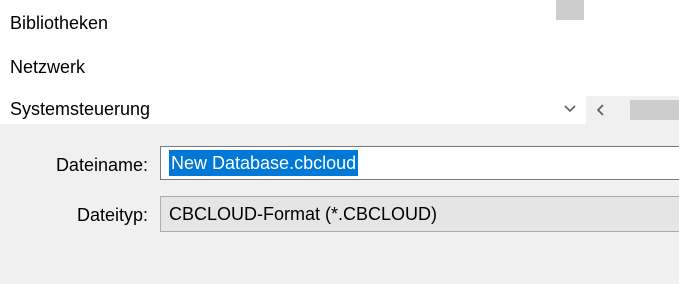 The width and height of the screenshot is (679, 284). Describe the element at coordinates (59, 23) in the screenshot. I see `nav-item-bibliotheken: Bibliotheken` at that location.